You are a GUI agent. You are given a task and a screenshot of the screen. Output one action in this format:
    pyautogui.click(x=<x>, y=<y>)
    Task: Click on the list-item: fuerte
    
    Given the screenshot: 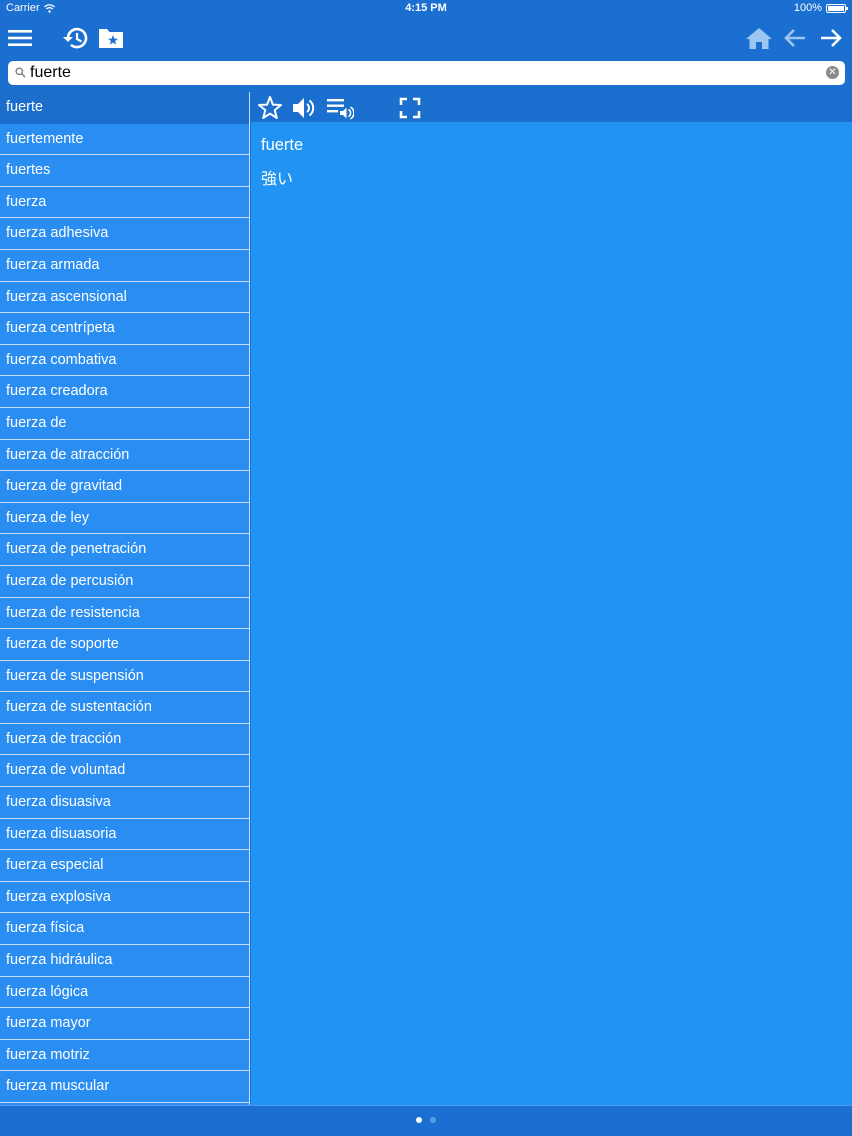 What is the action you would take?
    pyautogui.click(x=124, y=108)
    